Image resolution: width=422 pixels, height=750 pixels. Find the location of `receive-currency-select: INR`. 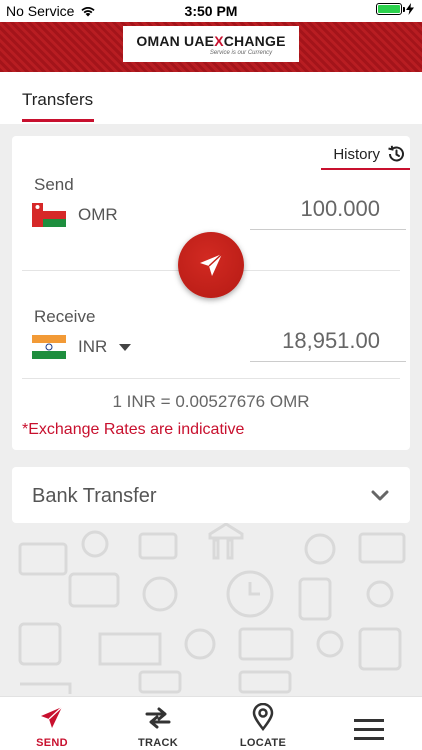

receive-currency-select: INR is located at coordinates (105, 347).